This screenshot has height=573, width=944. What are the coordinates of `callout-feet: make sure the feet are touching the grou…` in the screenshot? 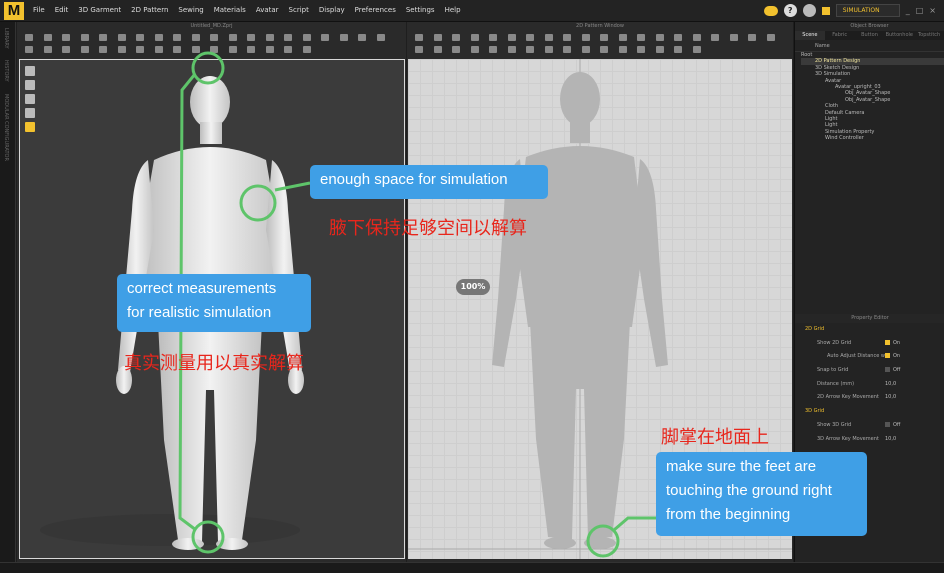 It's located at (761, 494).